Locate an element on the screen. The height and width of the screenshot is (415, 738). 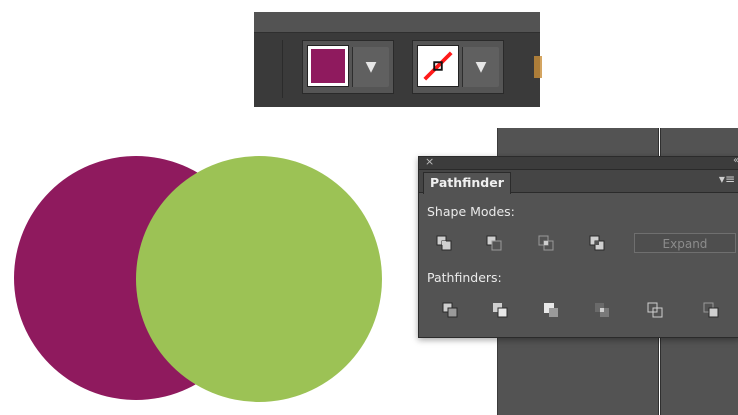
trim-icon is located at coordinates (500, 310).